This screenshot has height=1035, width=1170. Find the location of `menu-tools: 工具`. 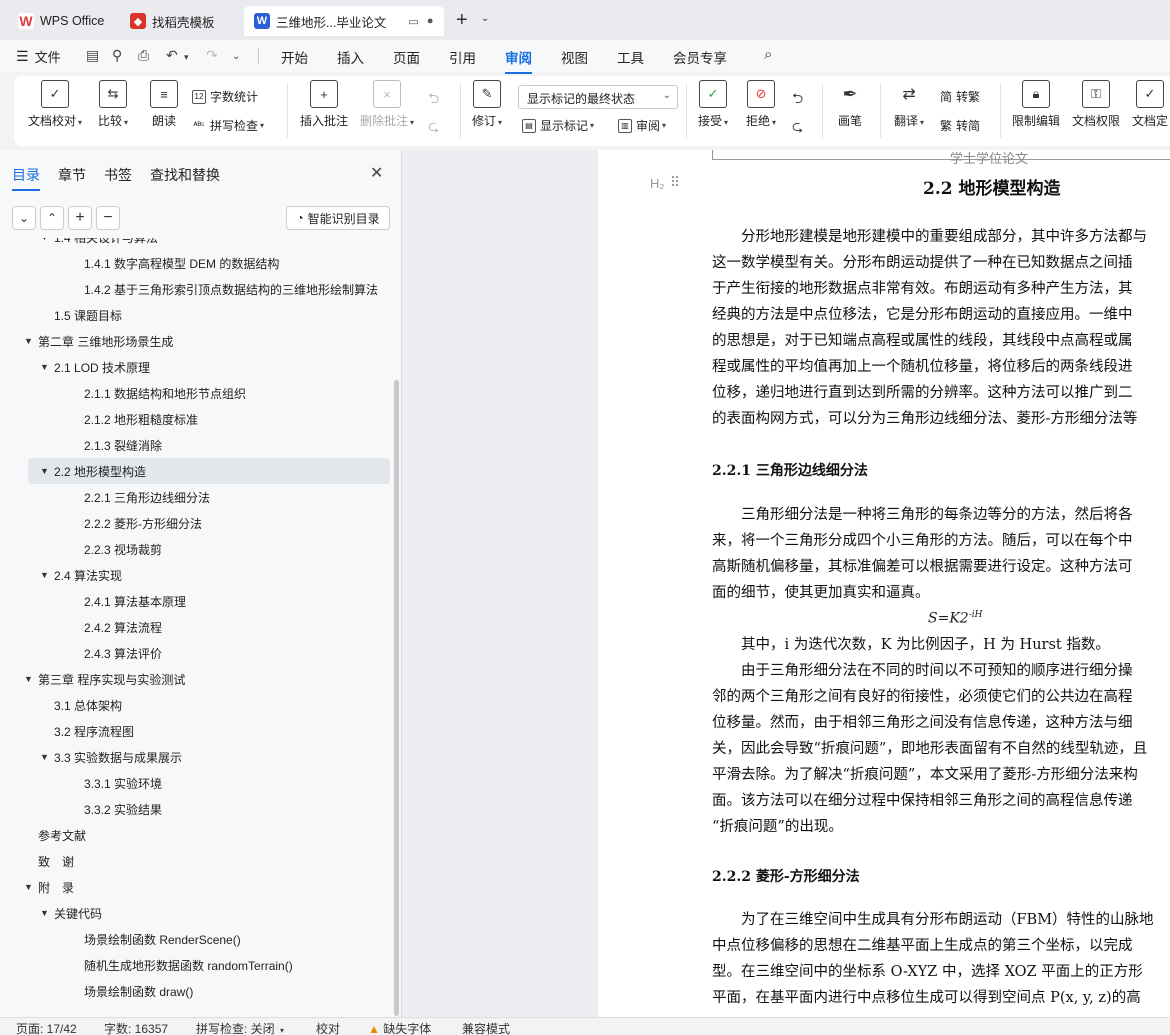

menu-tools: 工具 is located at coordinates (630, 57).